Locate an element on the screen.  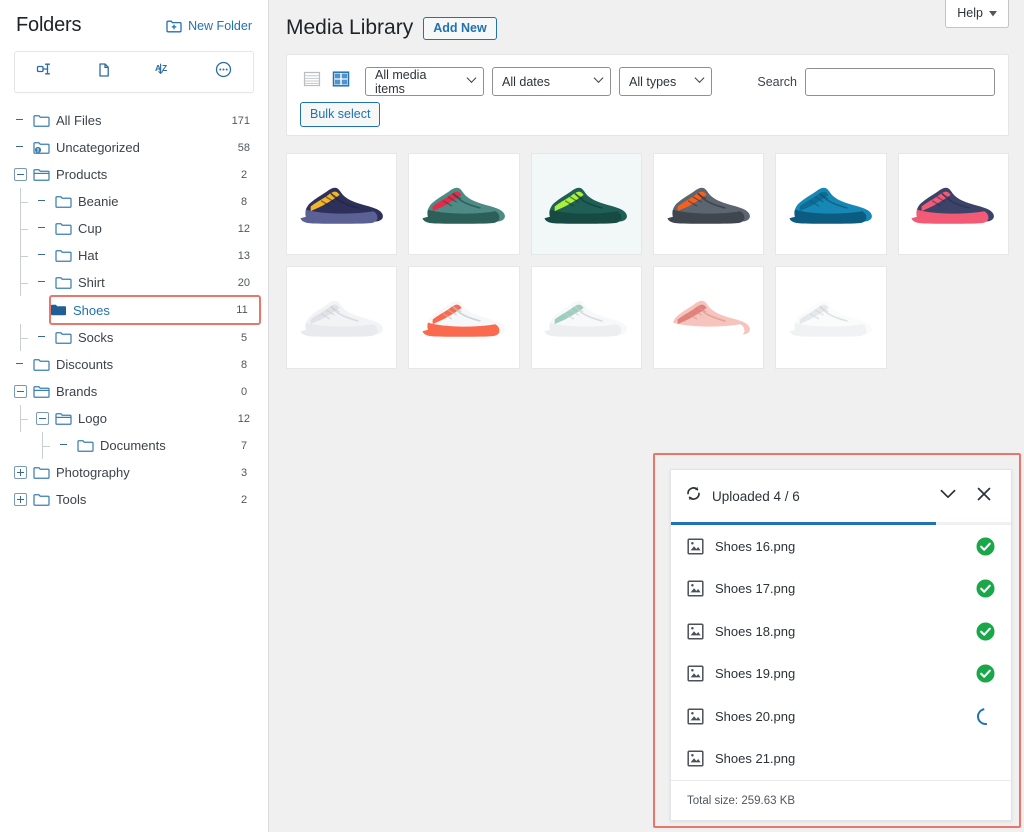
folder-row-hat: Hat 13 is located at coordinates (134, 255).